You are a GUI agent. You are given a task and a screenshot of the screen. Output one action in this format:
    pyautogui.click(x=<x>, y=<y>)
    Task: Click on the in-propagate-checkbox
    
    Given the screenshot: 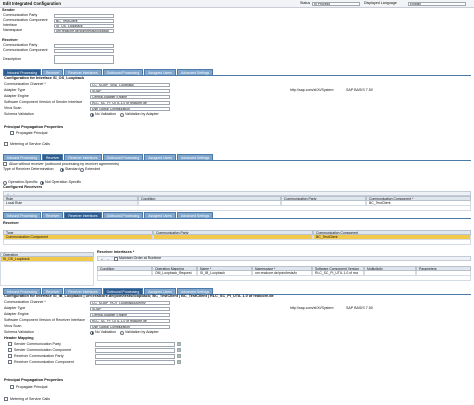 What is the action you would take?
    pyautogui.click(x=12, y=133)
    